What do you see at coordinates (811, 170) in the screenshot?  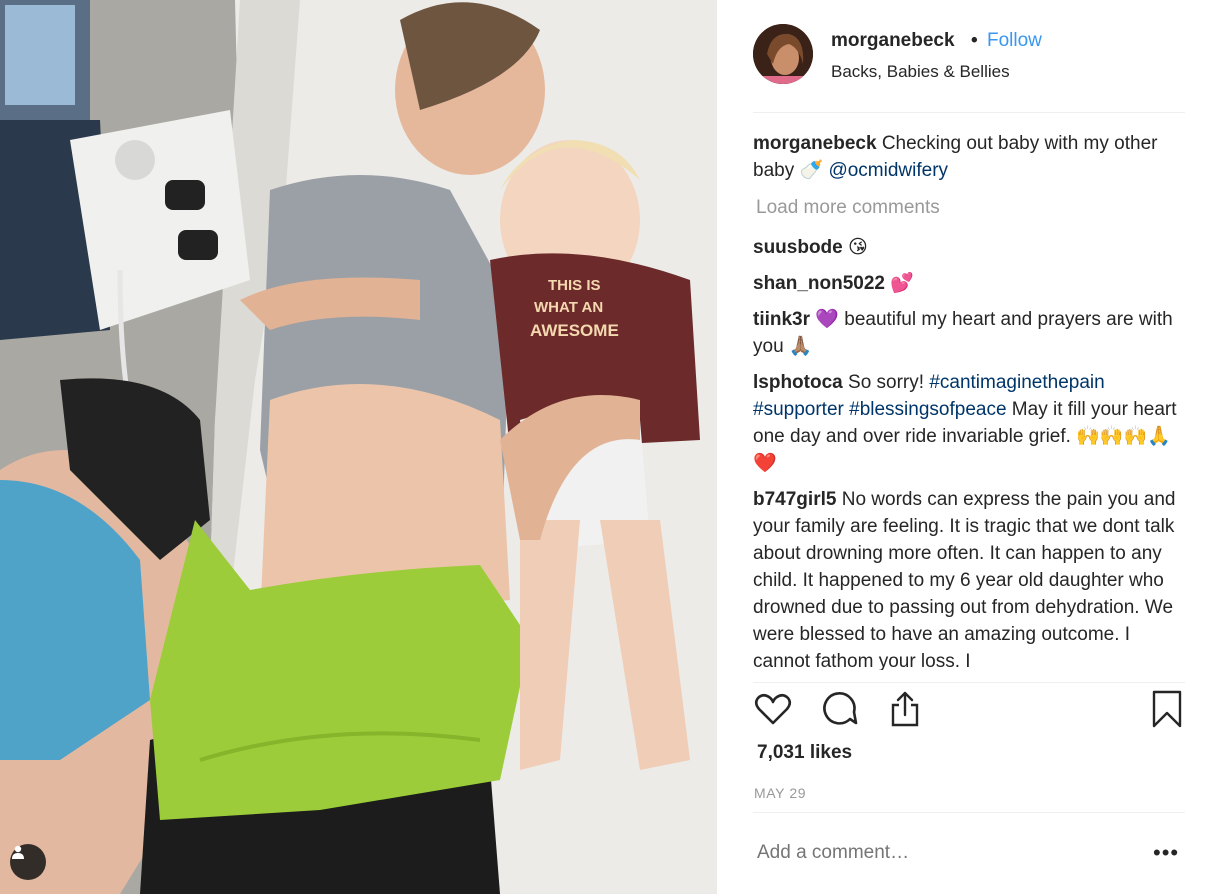 I see `caption-emoji: 🍼` at bounding box center [811, 170].